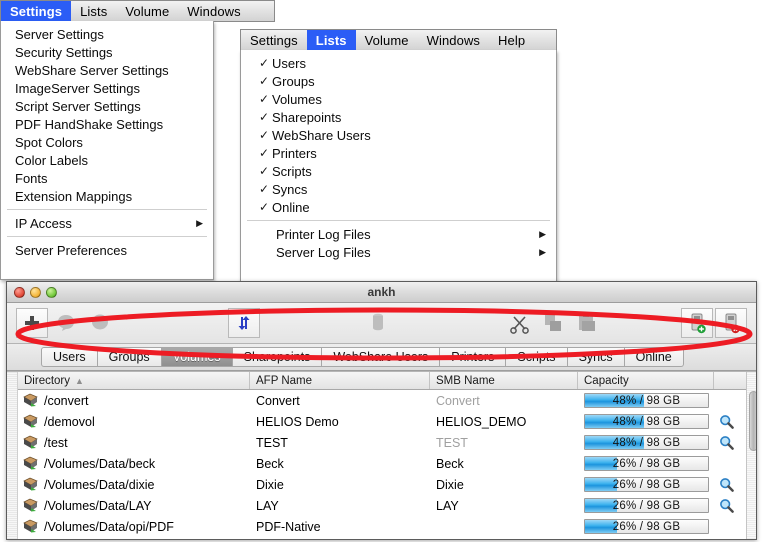 This screenshot has width=763, height=542. Describe the element at coordinates (646, 463) in the screenshot. I see `cell-capacity: 26% / 98 GB` at that location.